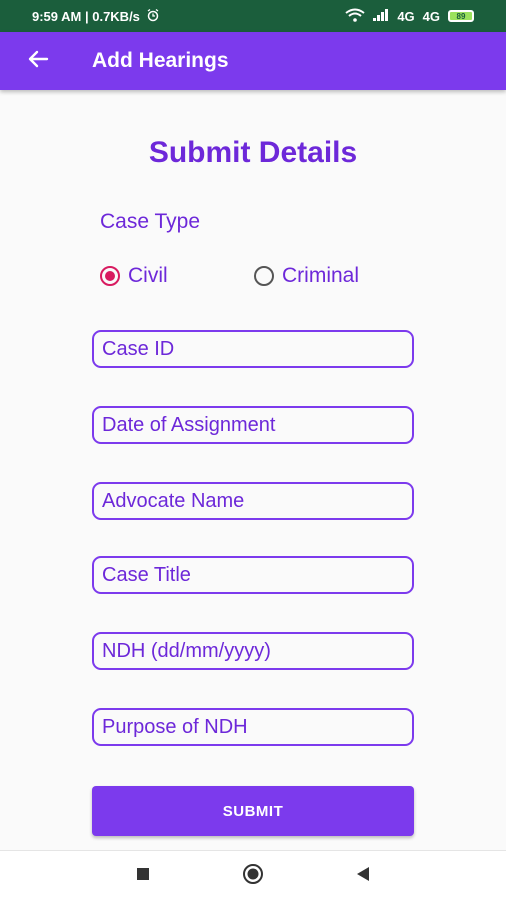  Describe the element at coordinates (355, 16) in the screenshot. I see `wifi-icon` at that location.